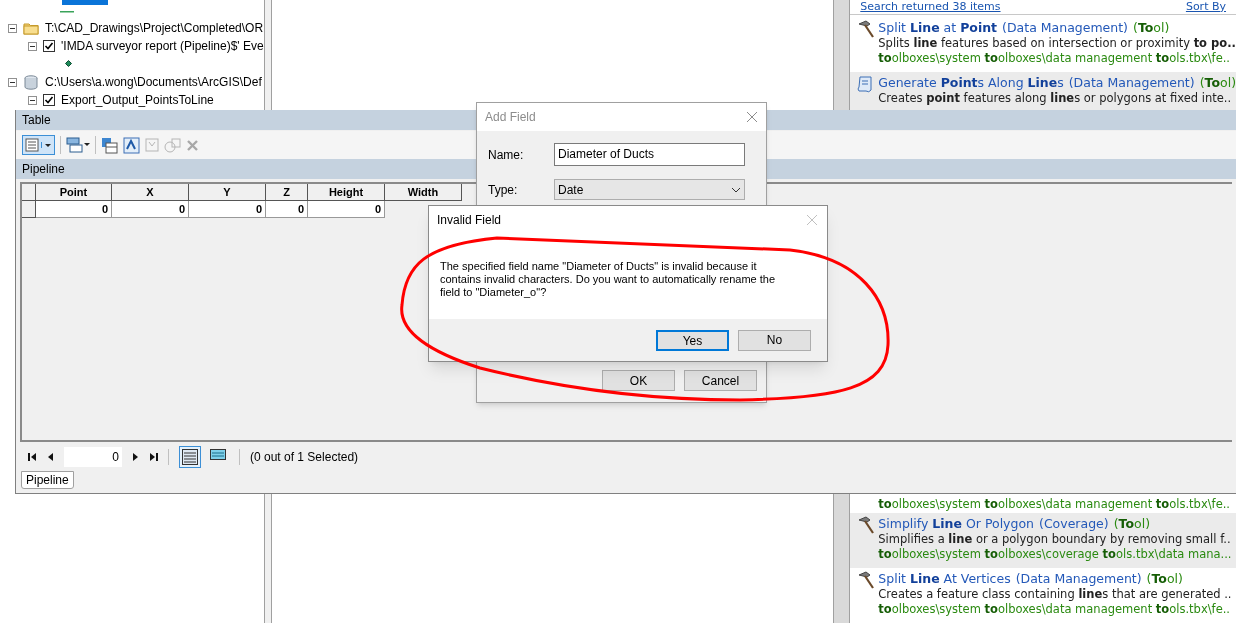 The image size is (1236, 623). Describe the element at coordinates (78, 145) in the screenshot. I see `related-tables-icon` at that location.